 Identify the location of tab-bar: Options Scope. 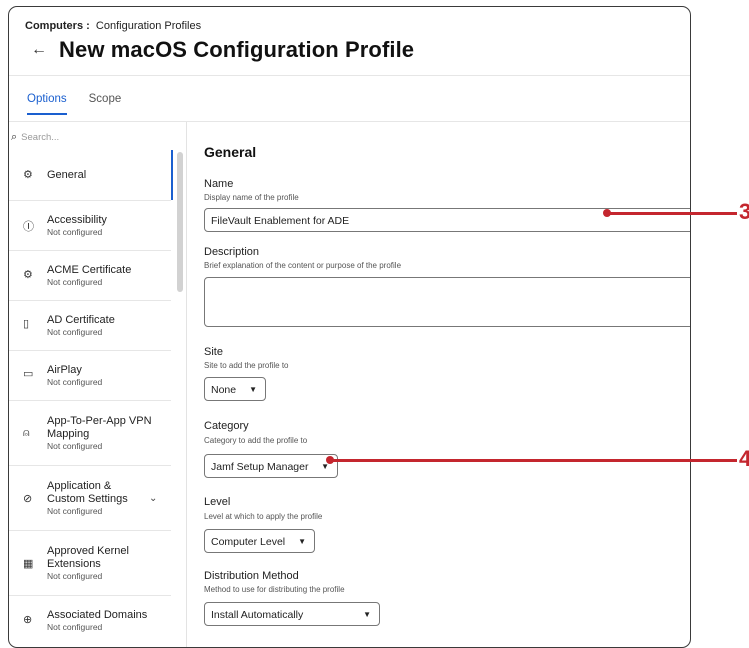
(74, 104).